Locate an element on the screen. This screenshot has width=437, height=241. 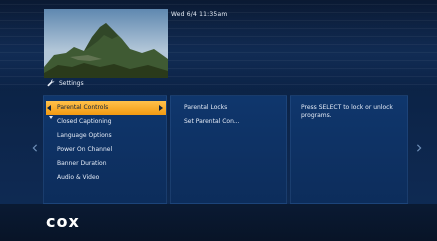
mountain-image is located at coordinates (106, 43).